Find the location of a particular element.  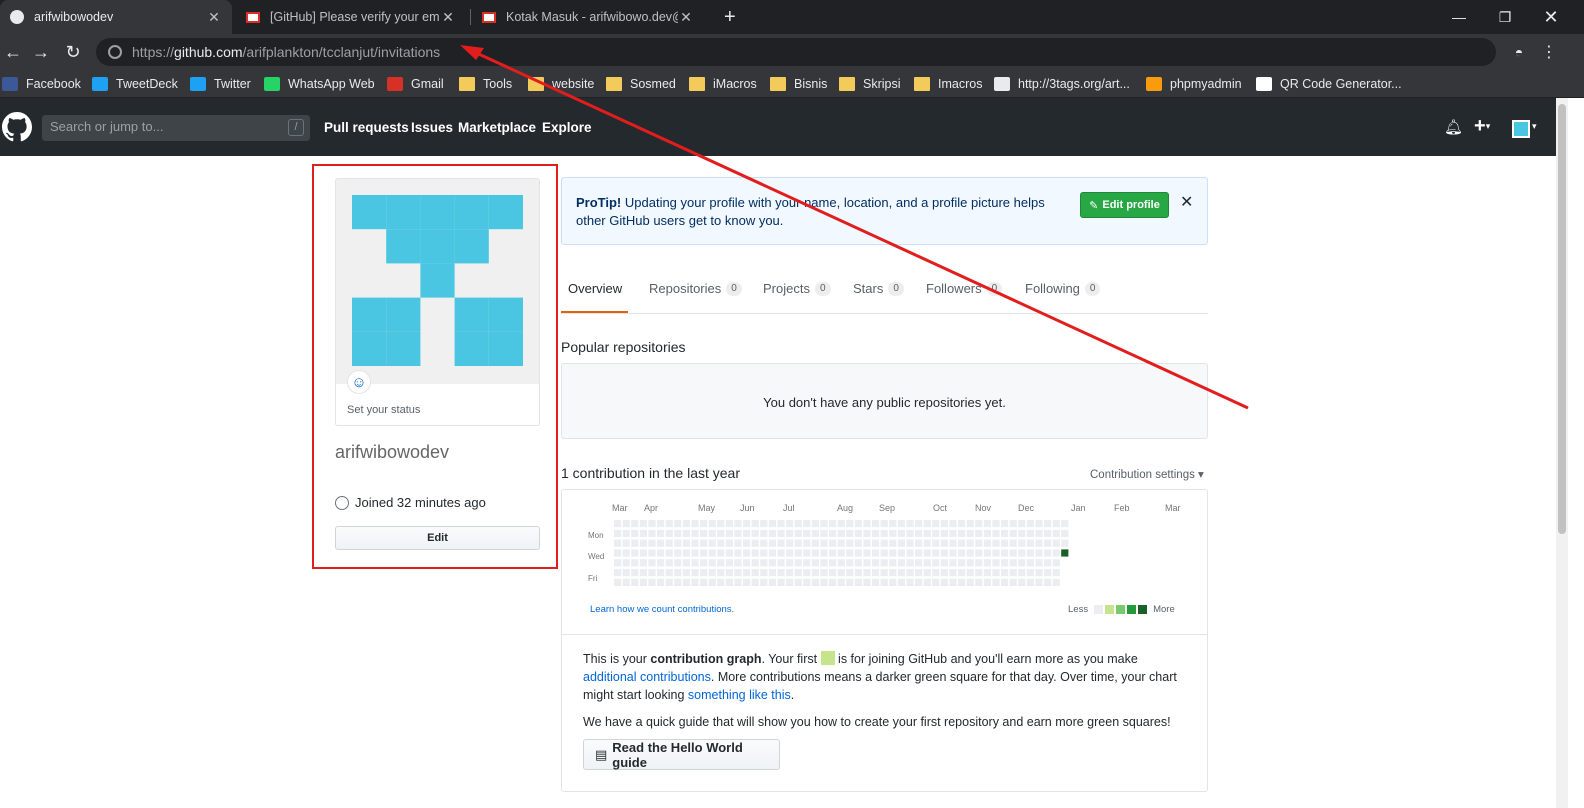

bookmark-facebook: Facebook is located at coordinates (41, 84).